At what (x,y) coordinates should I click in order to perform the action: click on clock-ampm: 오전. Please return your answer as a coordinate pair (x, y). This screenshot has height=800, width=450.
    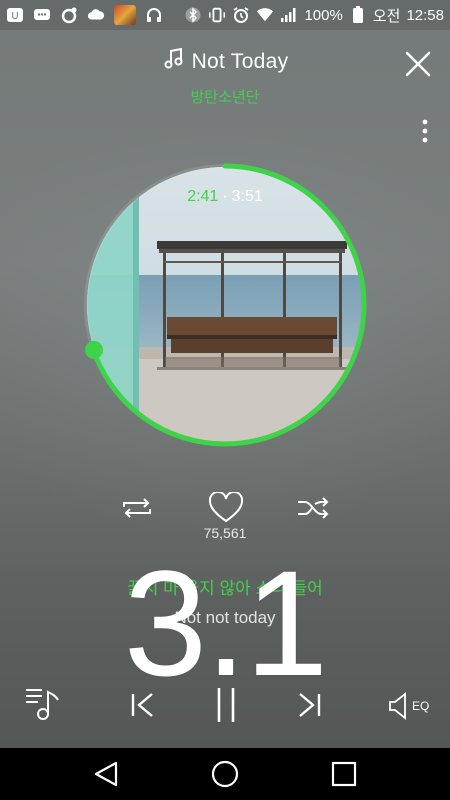
    Looking at the image, I should click on (386, 16).